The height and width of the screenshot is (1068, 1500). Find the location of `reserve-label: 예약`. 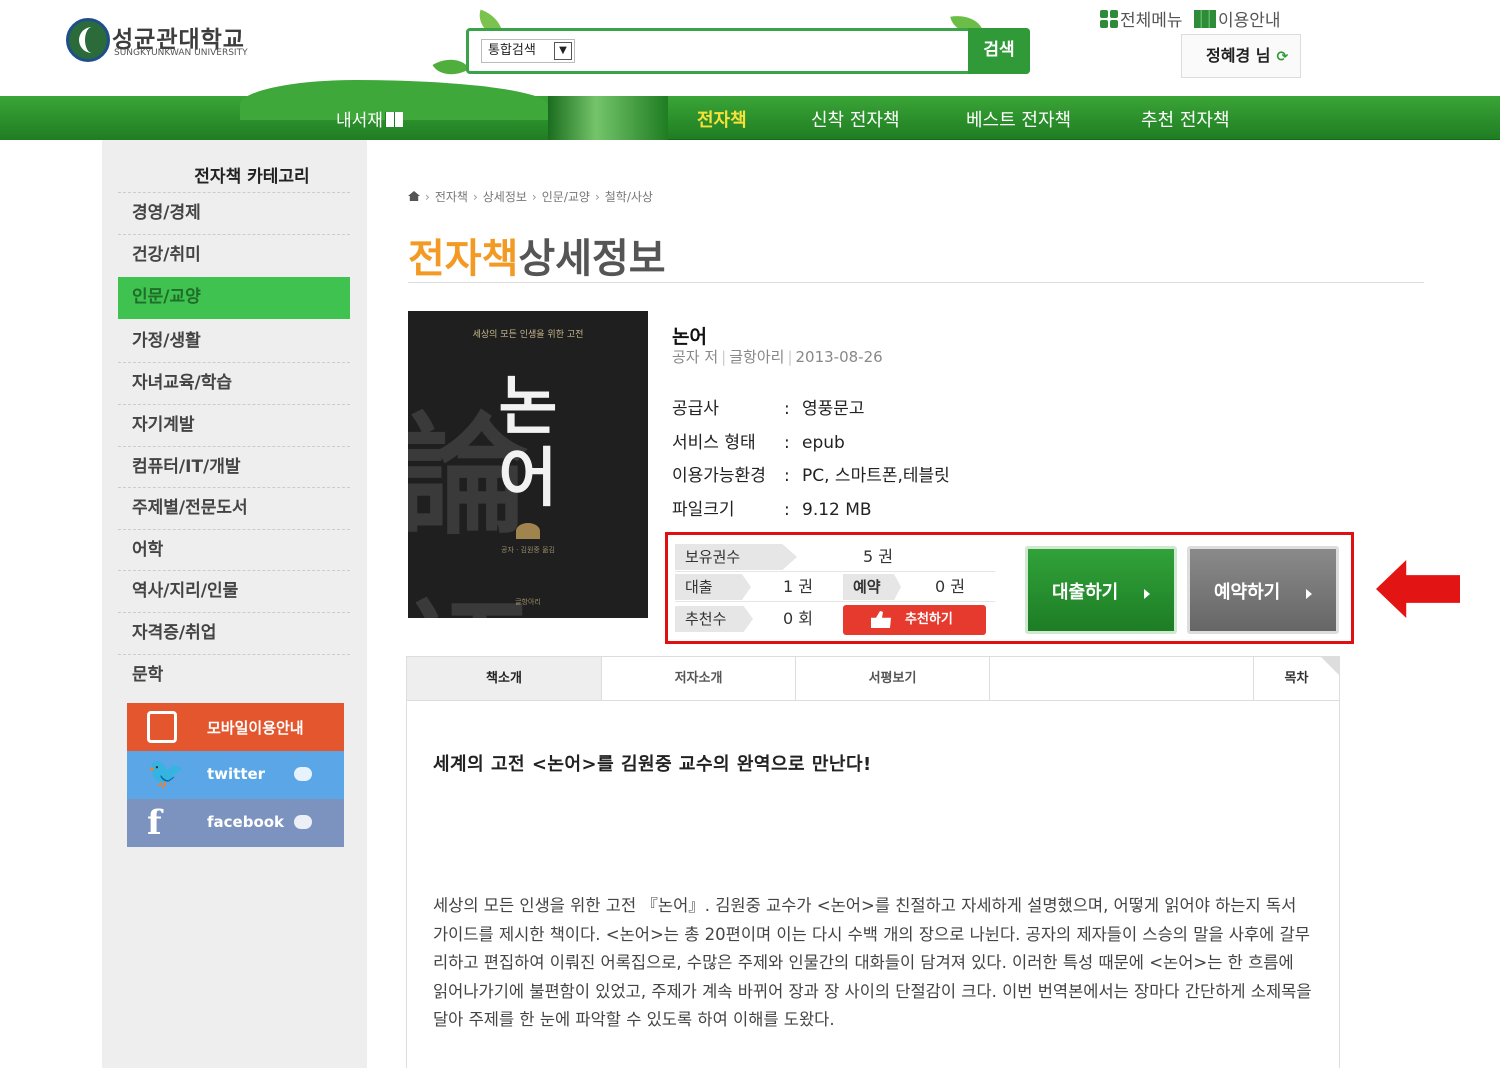

reserve-label: 예약 is located at coordinates (872, 587).